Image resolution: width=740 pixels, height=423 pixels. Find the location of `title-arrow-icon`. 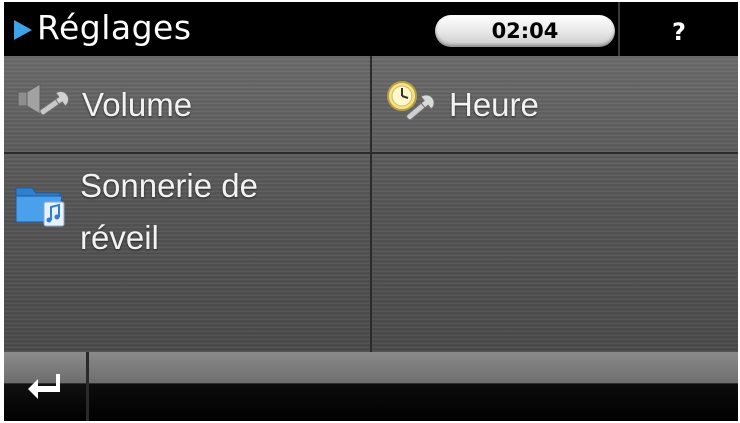

title-arrow-icon is located at coordinates (23, 30).